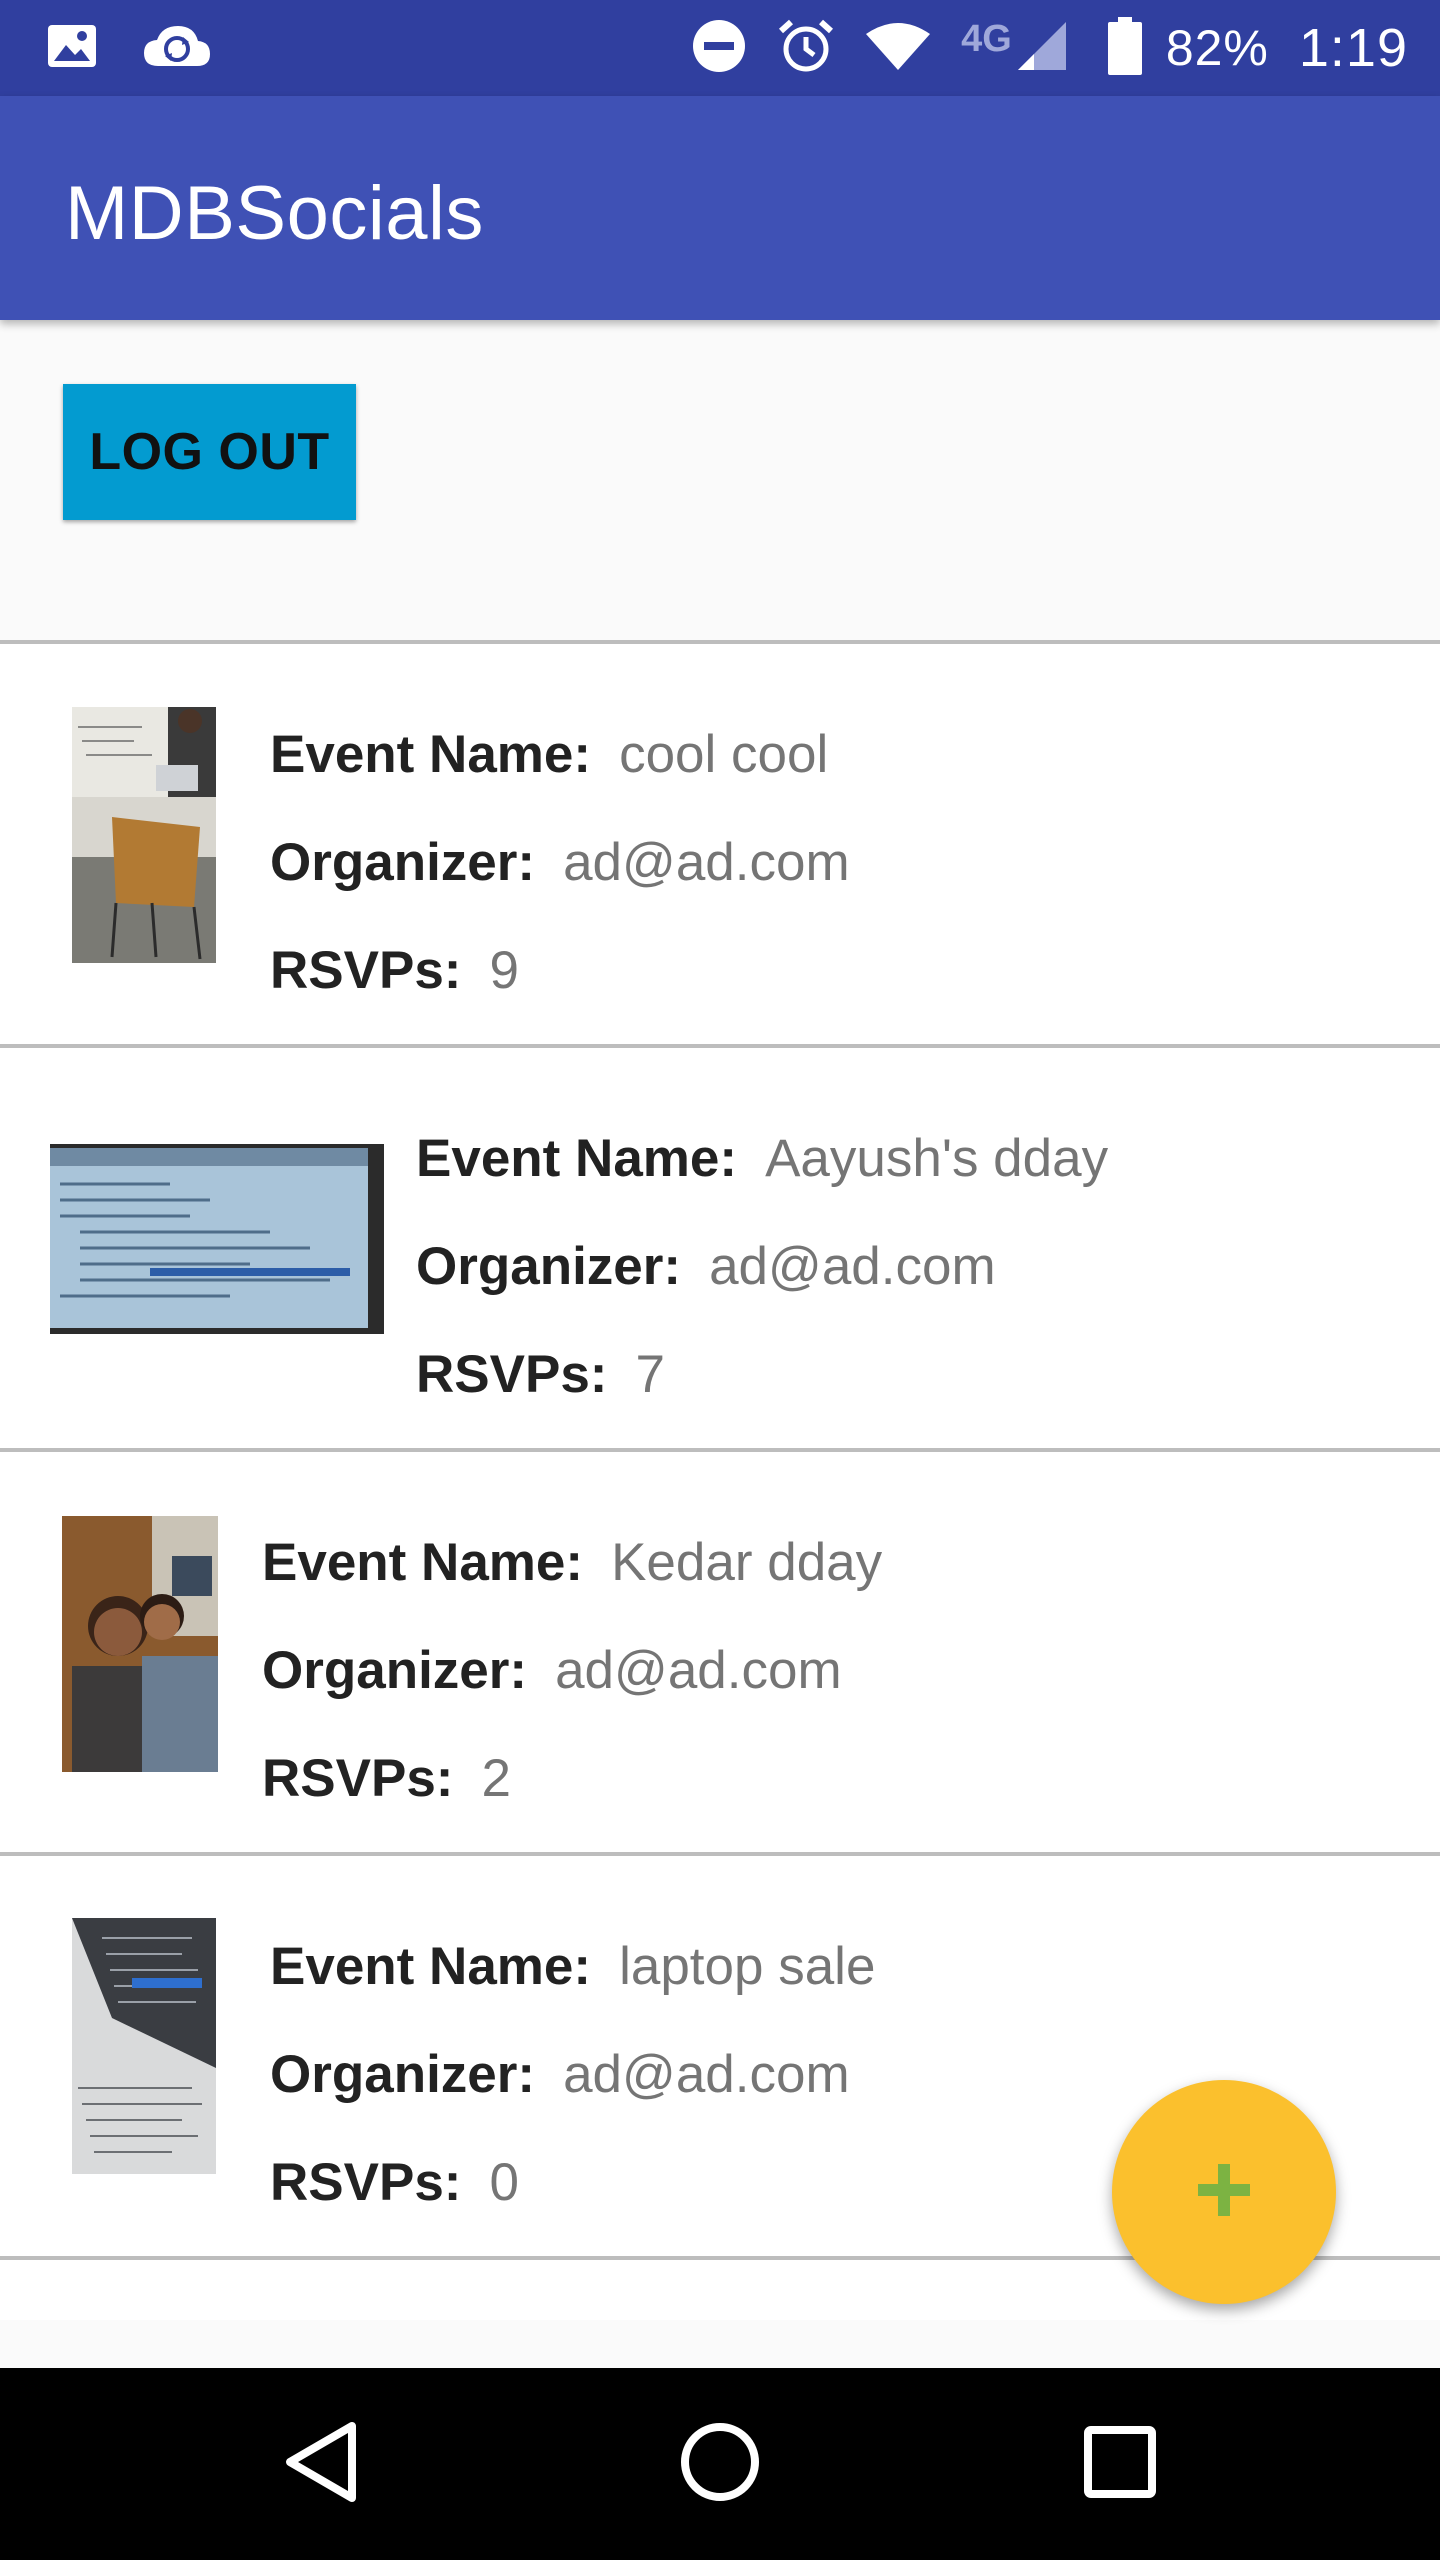 The width and height of the screenshot is (1440, 2560). I want to click on rsvps-value: 7, so click(650, 1374).